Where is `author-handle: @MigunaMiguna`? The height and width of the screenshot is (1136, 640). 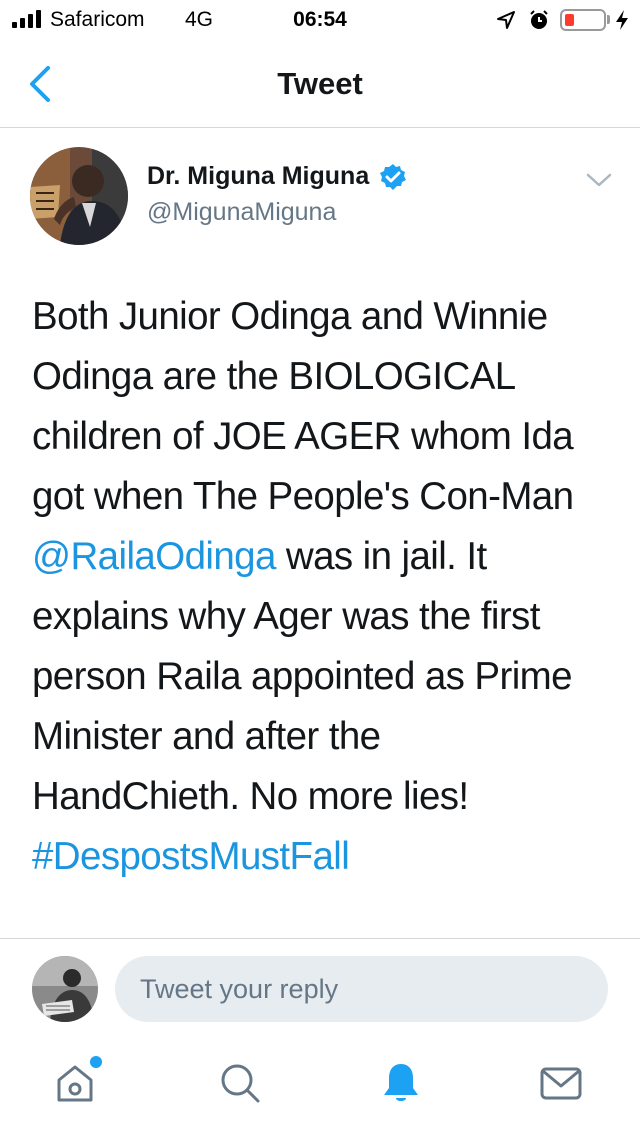
author-handle: @MigunaMiguna is located at coordinates (241, 212).